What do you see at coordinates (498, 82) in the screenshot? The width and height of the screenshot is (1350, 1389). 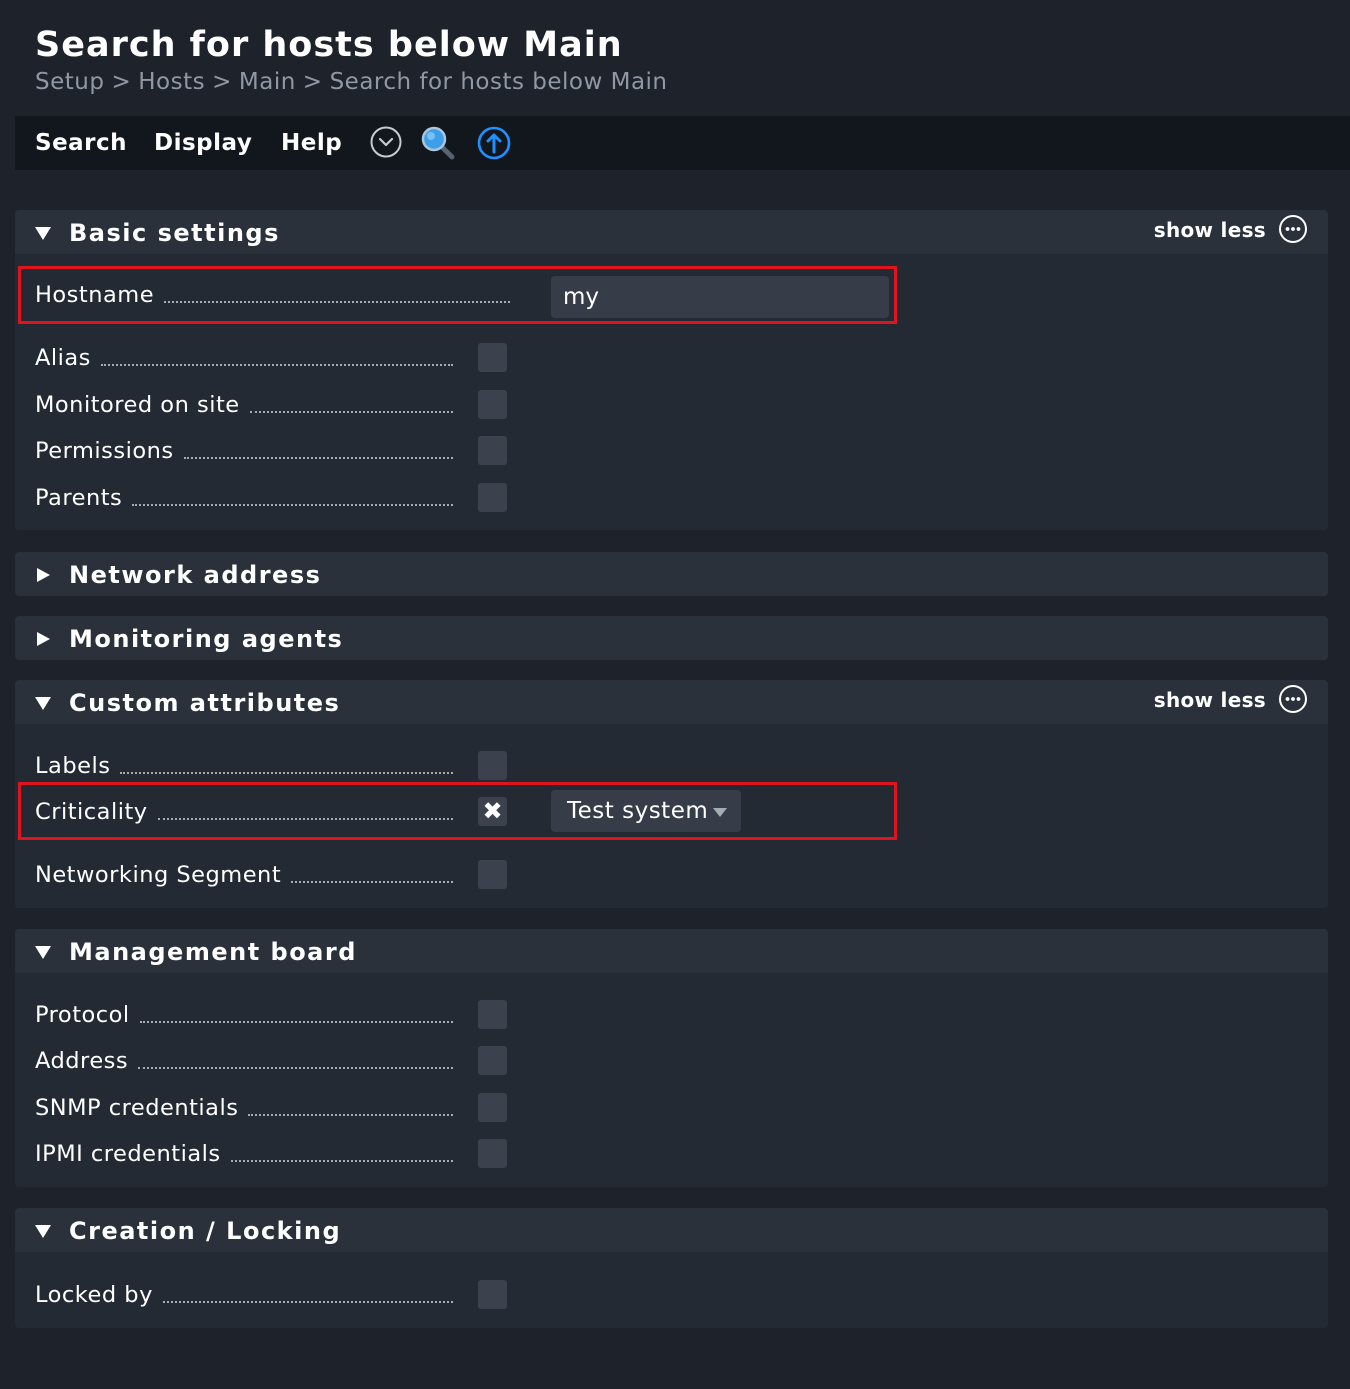 I see `breadcrumb-current: Search for hosts below Main` at bounding box center [498, 82].